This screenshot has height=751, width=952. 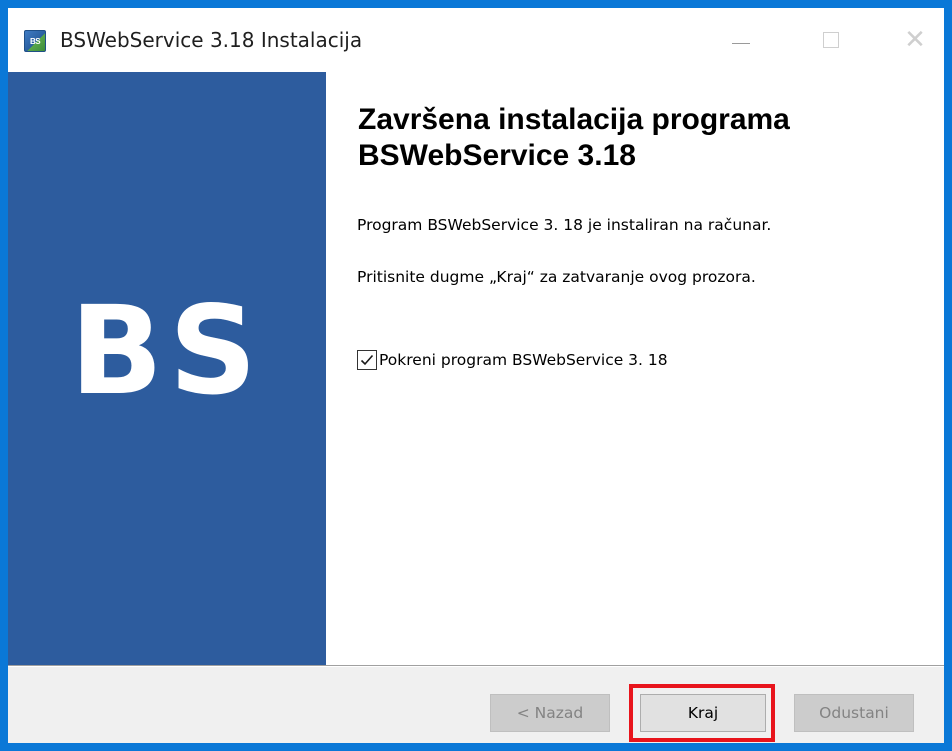 What do you see at coordinates (741, 40) in the screenshot?
I see `minimize-button` at bounding box center [741, 40].